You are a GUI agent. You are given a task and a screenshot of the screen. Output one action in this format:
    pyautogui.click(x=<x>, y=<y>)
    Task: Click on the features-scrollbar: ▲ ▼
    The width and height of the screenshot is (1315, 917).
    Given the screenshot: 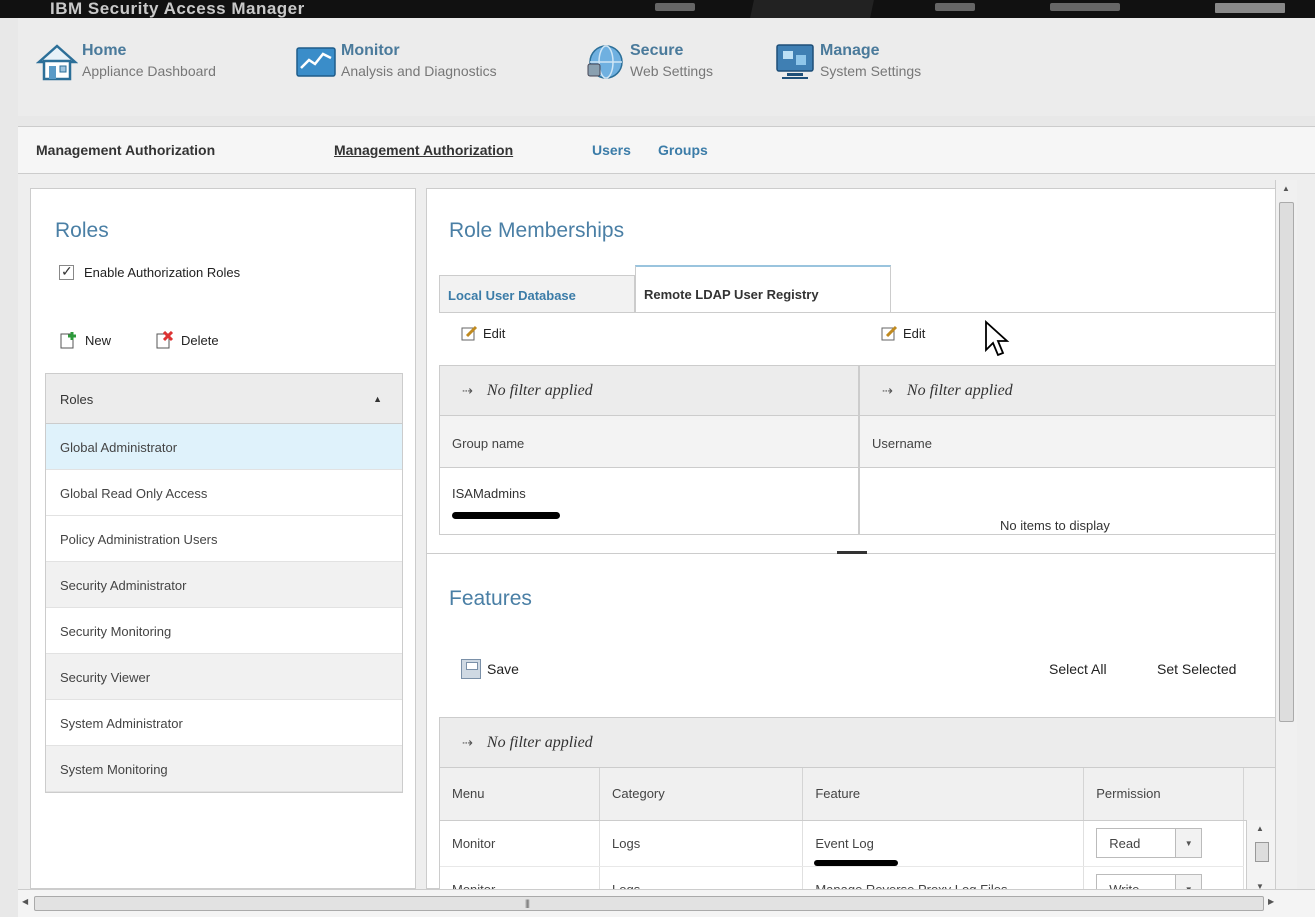 What is the action you would take?
    pyautogui.click(x=1261, y=855)
    